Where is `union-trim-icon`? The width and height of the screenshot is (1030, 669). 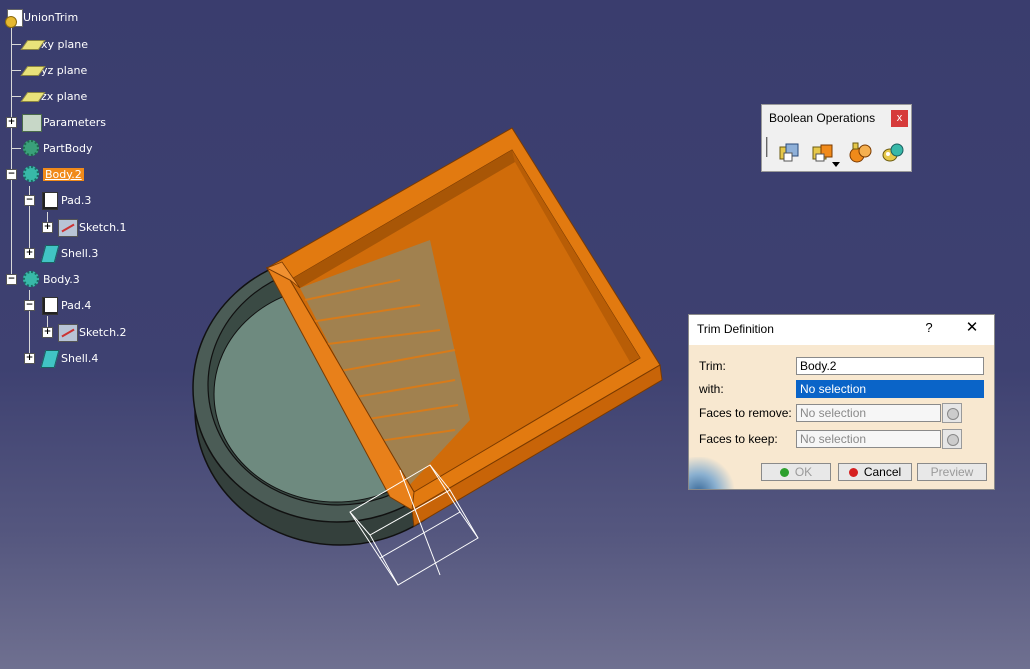 union-trim-icon is located at coordinates (860, 152).